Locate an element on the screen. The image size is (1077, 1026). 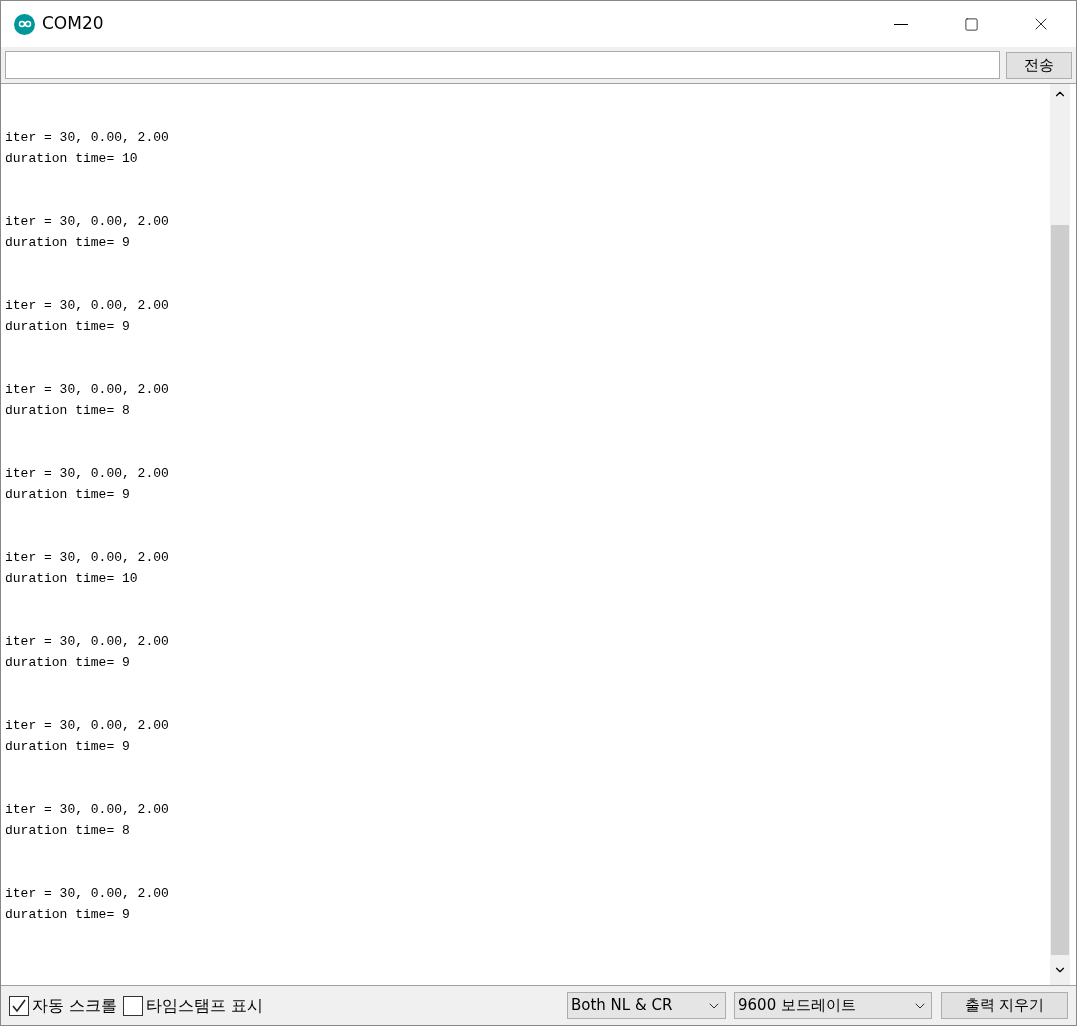
checkmark-icon is located at coordinates (19, 1005).